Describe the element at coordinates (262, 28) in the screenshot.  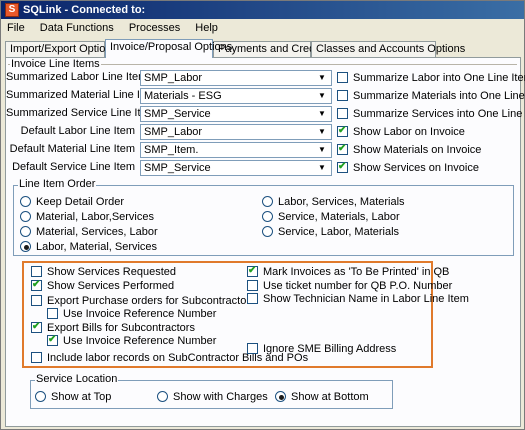
I see `menu-bar: File Data Functions Processes Help` at that location.